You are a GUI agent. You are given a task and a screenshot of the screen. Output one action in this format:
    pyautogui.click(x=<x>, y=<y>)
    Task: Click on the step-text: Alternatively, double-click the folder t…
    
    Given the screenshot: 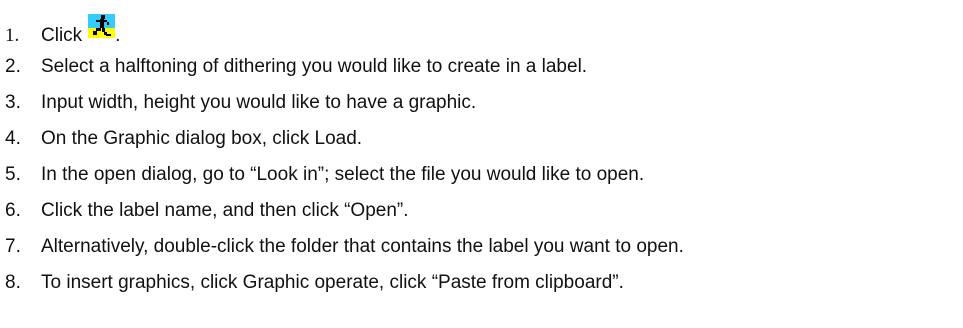 What is the action you would take?
    pyautogui.click(x=362, y=246)
    